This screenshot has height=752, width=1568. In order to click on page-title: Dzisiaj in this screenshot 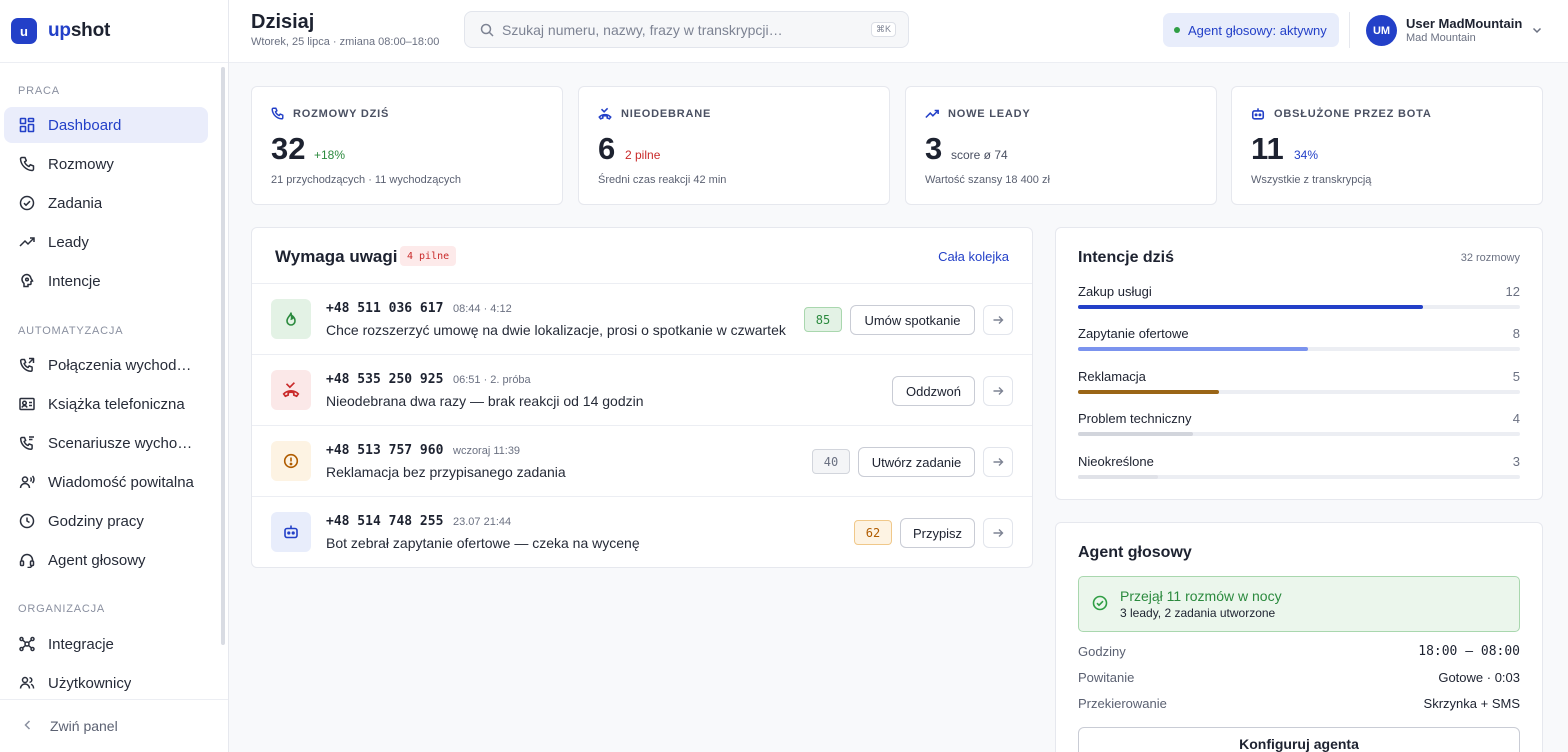, I will do `click(283, 22)`.